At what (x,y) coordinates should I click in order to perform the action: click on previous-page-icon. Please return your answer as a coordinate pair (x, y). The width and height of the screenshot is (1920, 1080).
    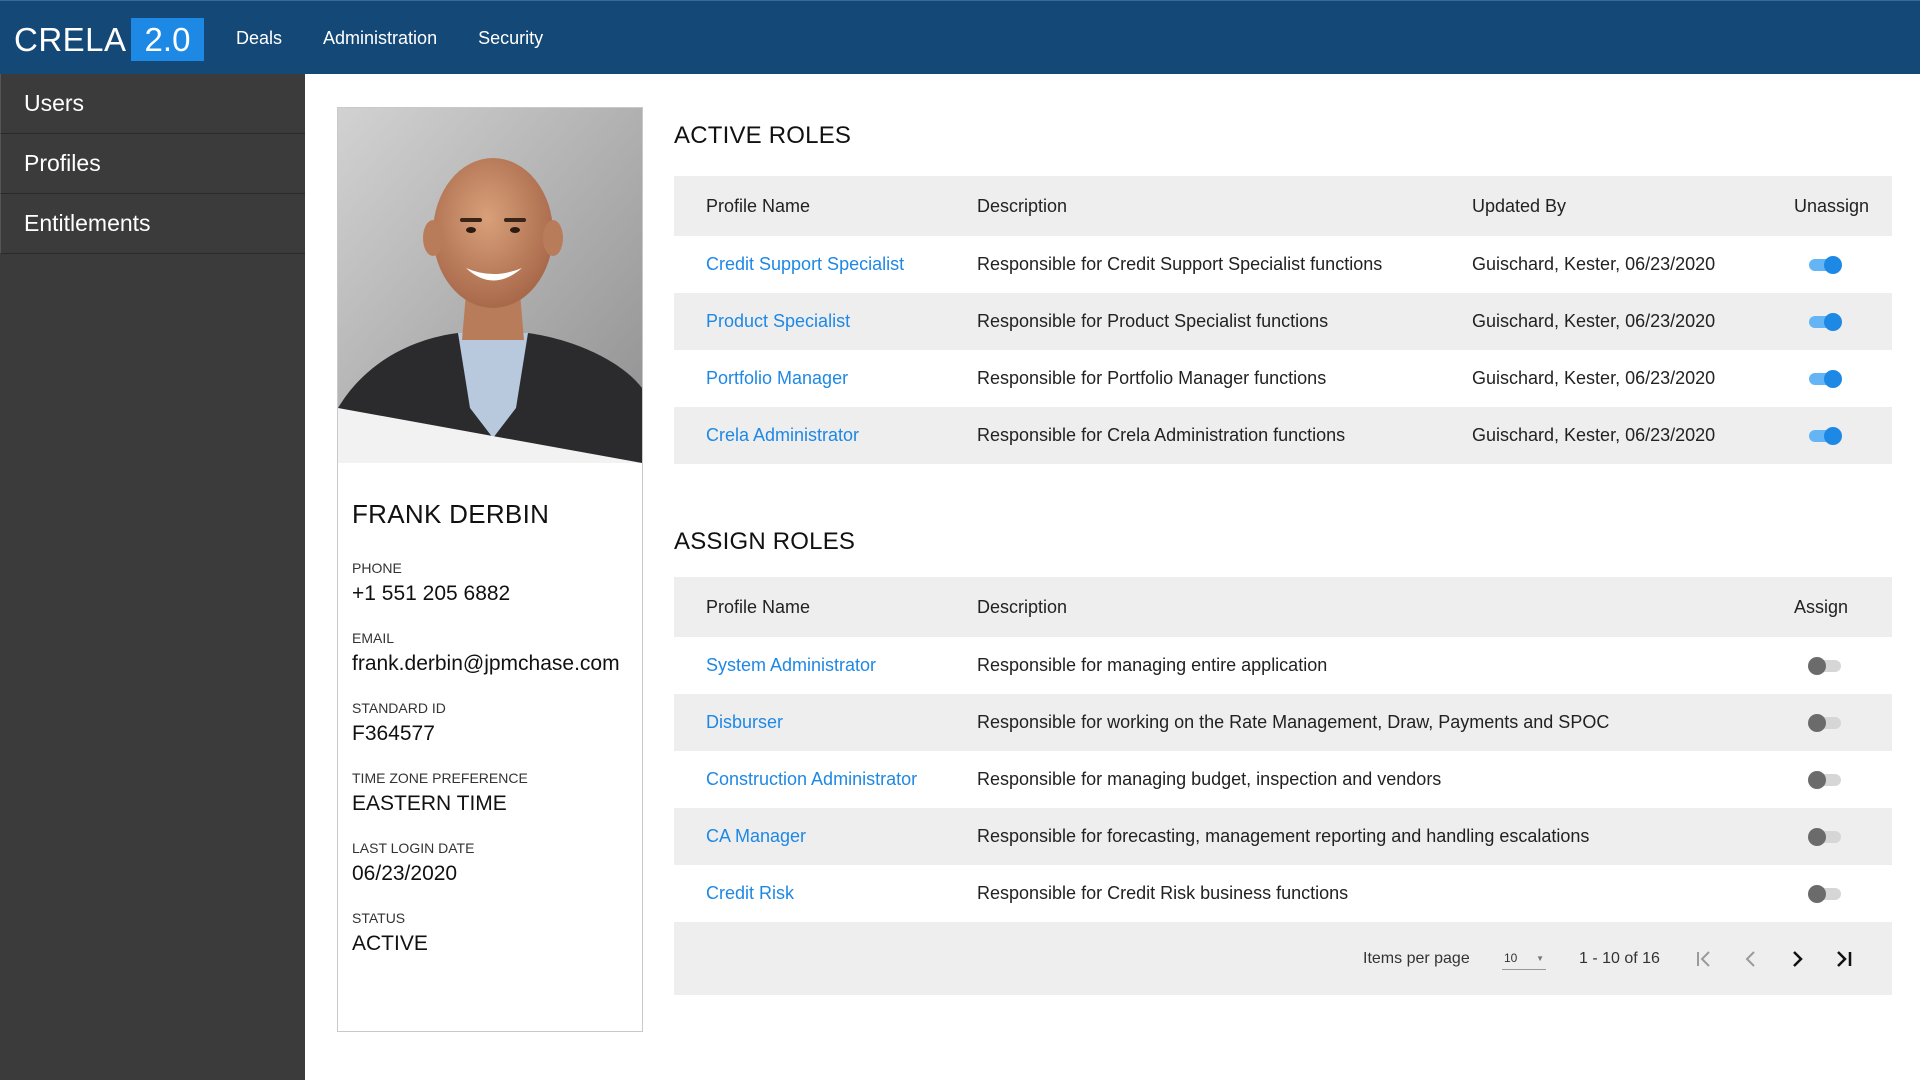
    Looking at the image, I should click on (1751, 959).